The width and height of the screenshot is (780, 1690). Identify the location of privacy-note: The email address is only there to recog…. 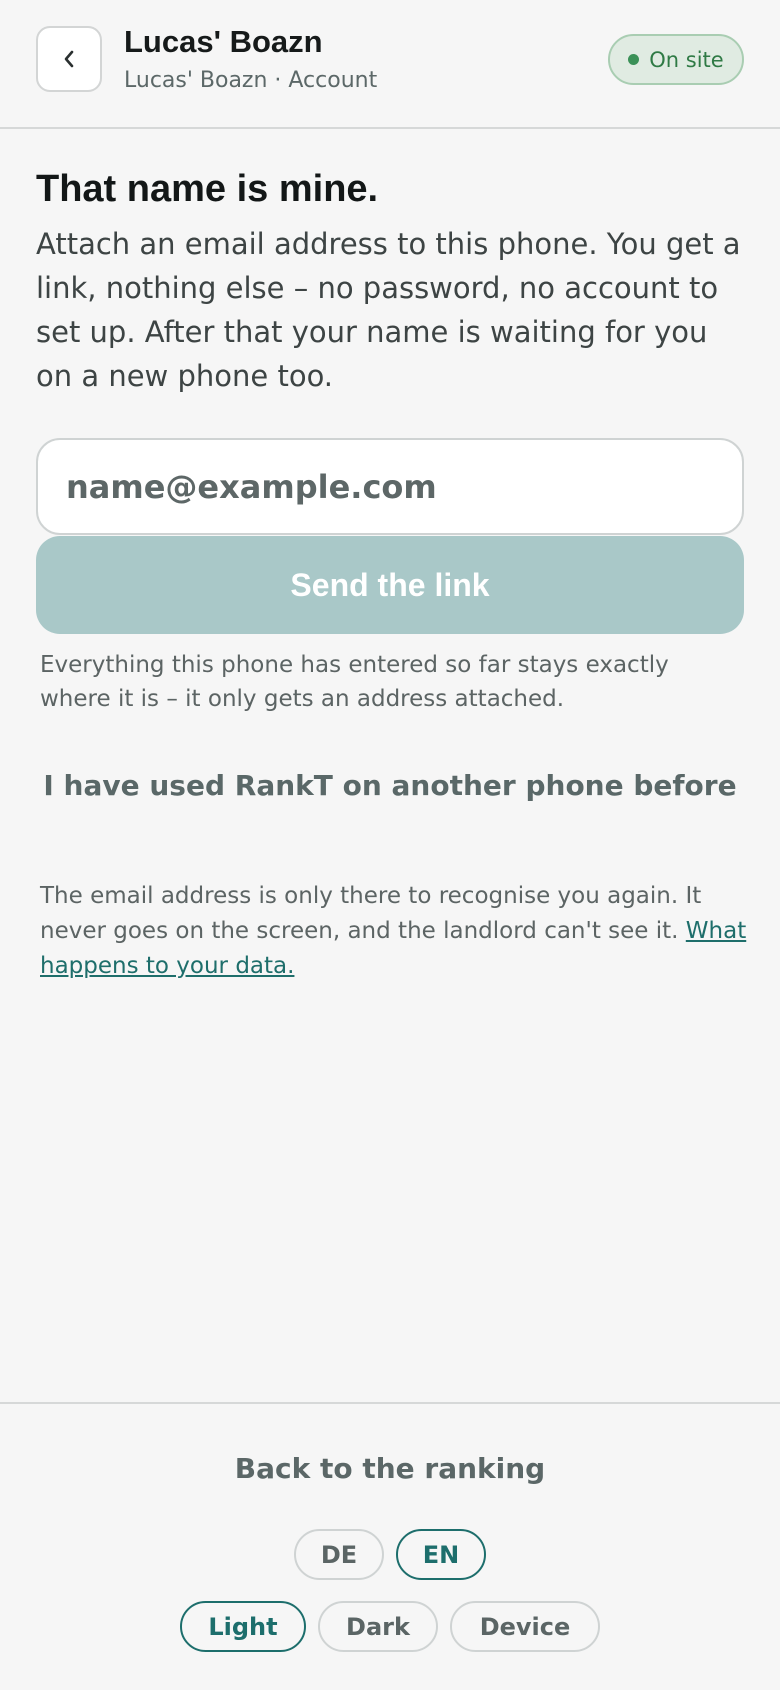
(395, 931).